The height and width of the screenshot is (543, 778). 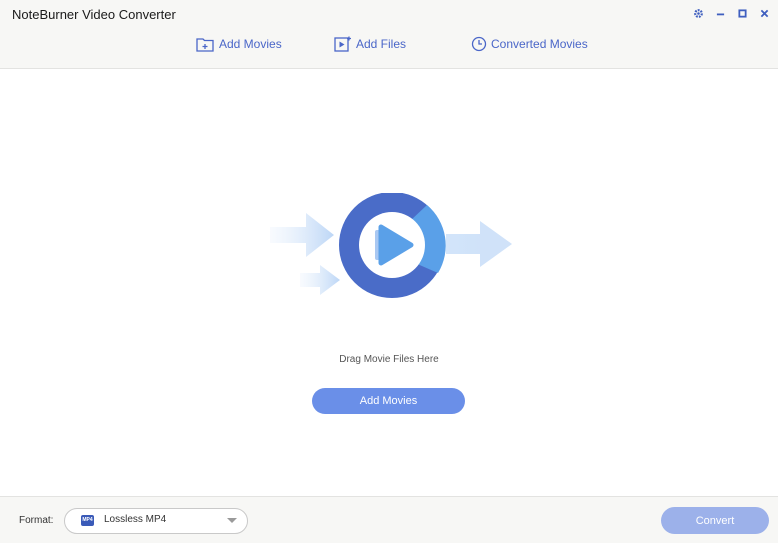 I want to click on app-title: NoteBurner Video Converter, so click(x=94, y=14).